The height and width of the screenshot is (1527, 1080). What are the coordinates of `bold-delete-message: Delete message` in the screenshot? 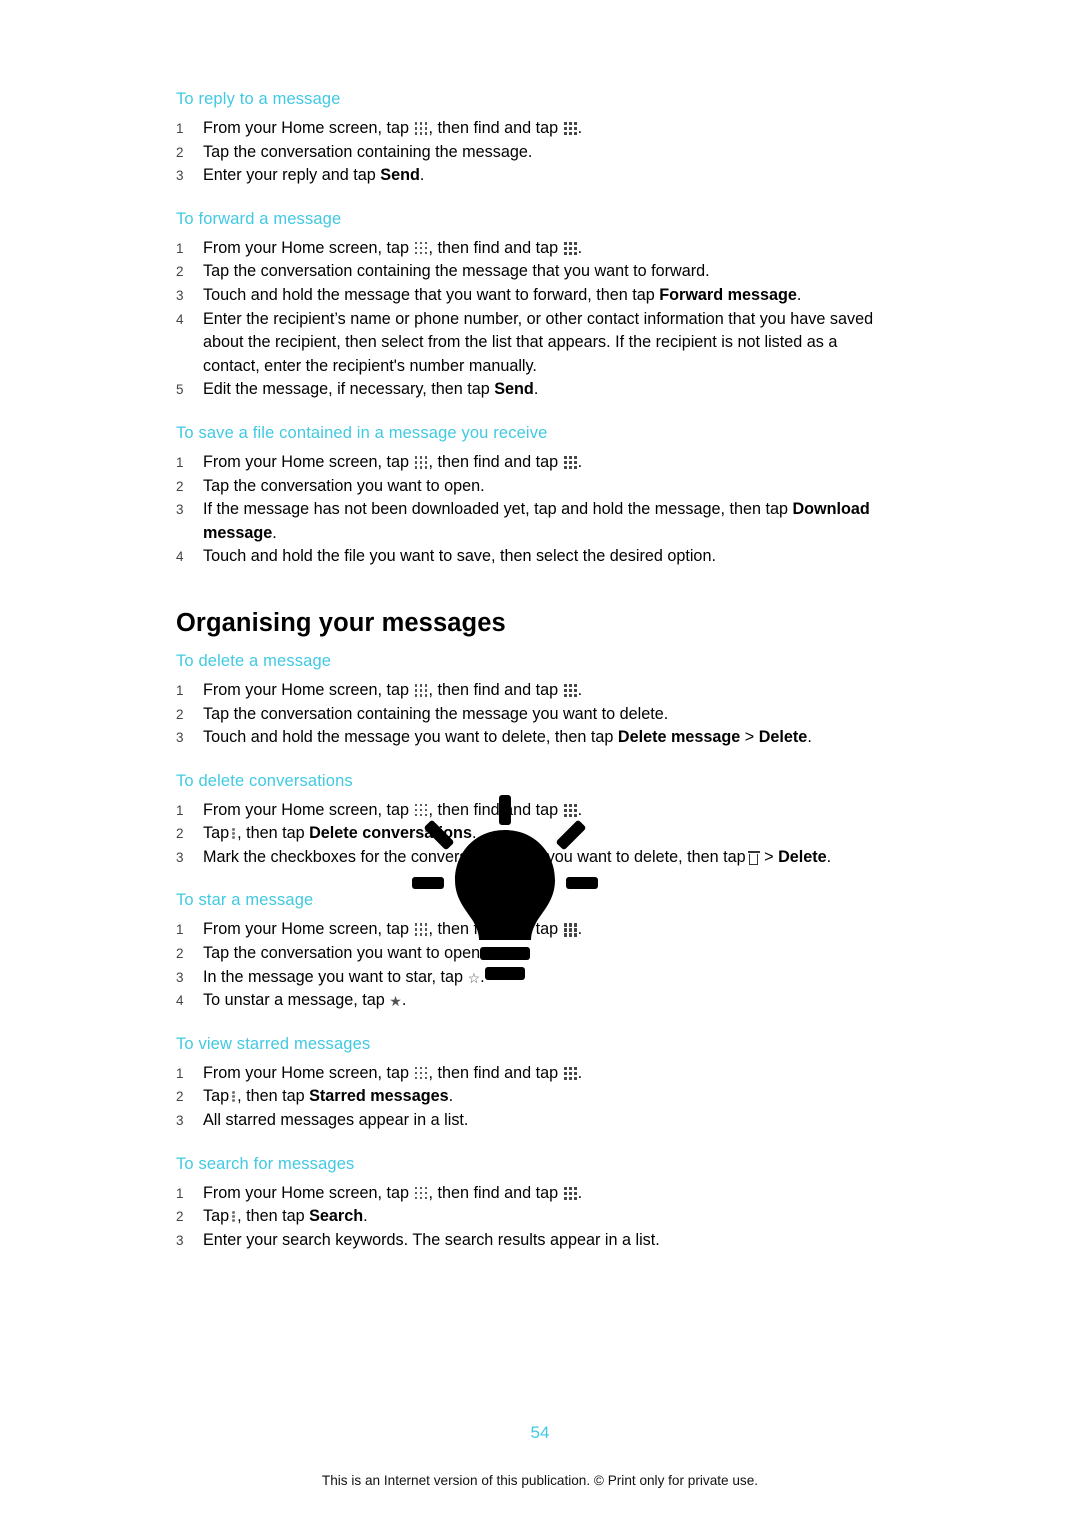 It's located at (679, 737).